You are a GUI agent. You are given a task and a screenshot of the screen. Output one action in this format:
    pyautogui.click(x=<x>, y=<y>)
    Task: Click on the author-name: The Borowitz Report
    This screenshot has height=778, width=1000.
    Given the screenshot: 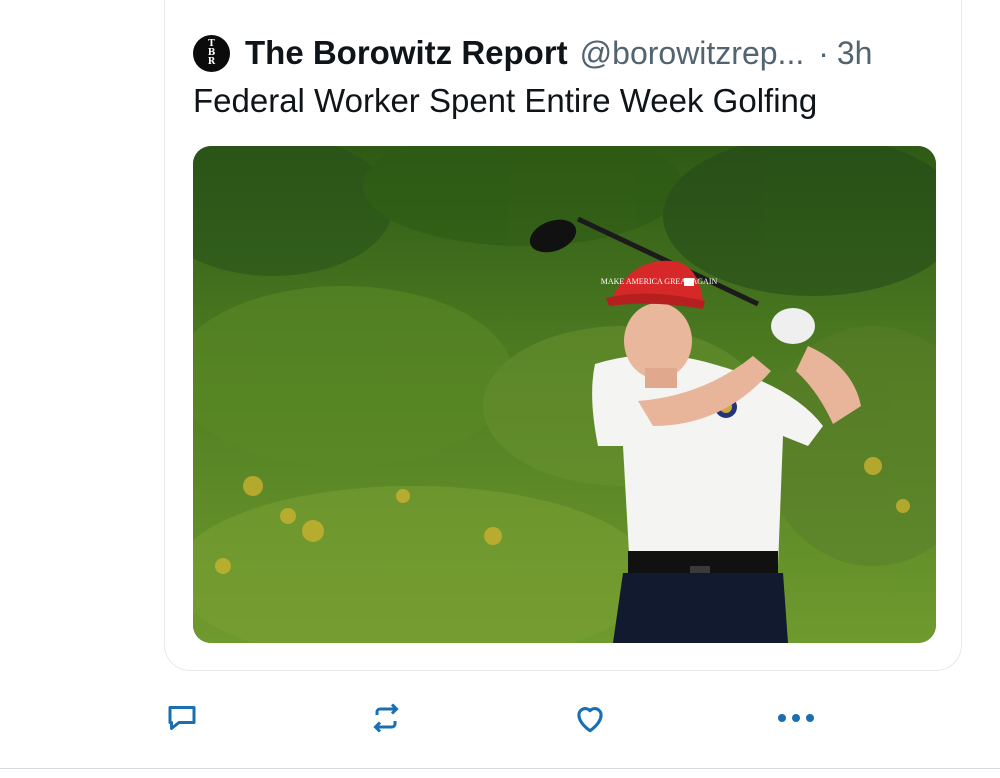 What is the action you would take?
    pyautogui.click(x=406, y=53)
    